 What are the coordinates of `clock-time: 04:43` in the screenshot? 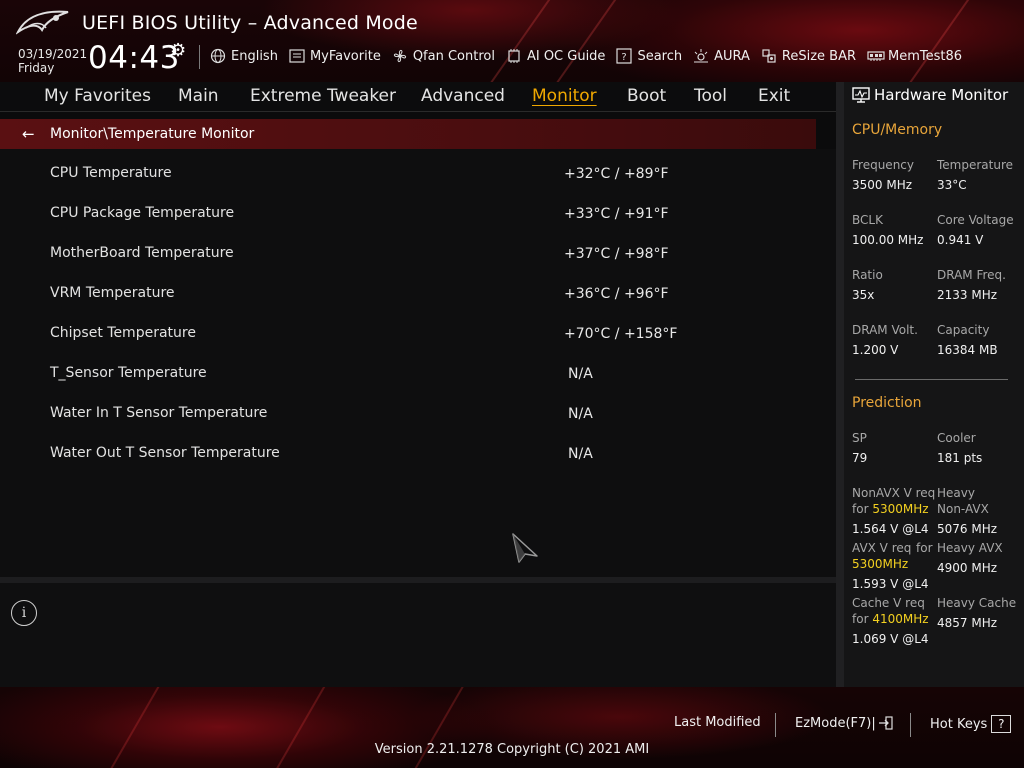 It's located at (134, 58).